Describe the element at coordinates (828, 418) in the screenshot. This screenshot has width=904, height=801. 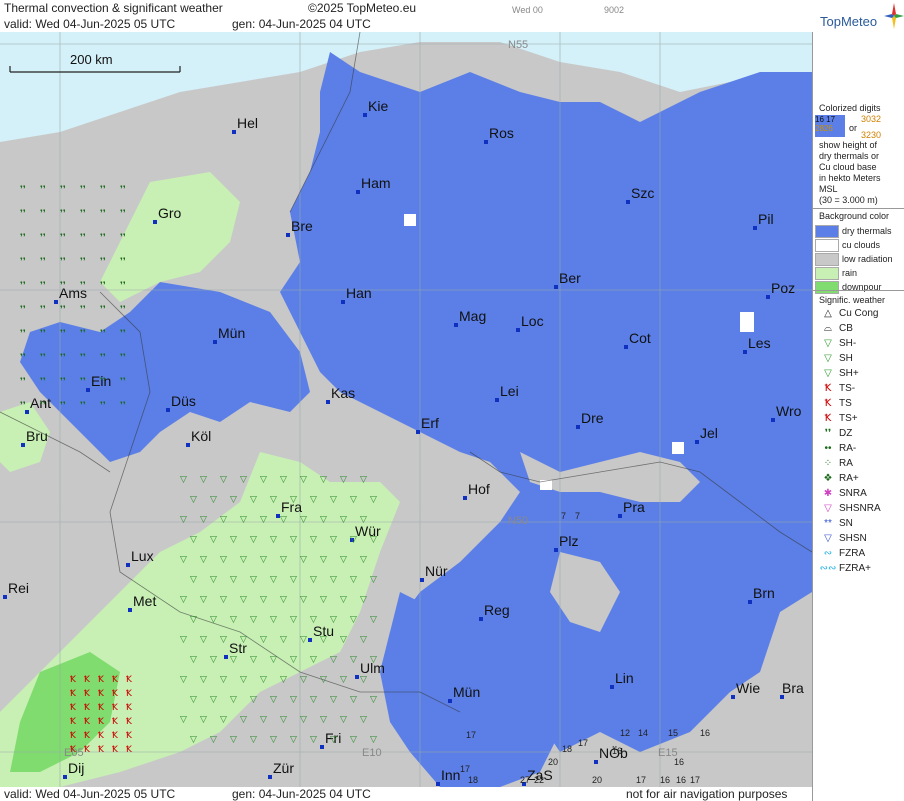
I see `wx-symbol-icon: Ꝁ` at that location.